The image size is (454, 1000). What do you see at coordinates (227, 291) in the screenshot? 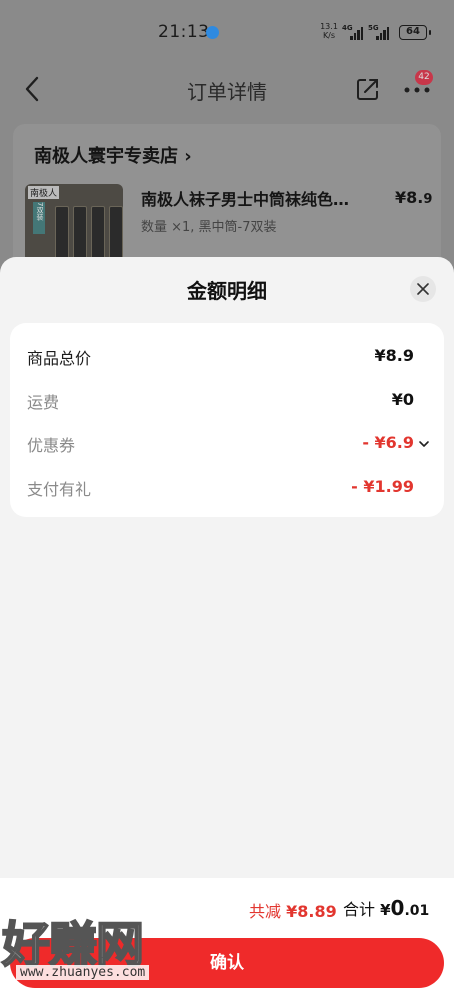
I see `sheet-title: 金额明细` at bounding box center [227, 291].